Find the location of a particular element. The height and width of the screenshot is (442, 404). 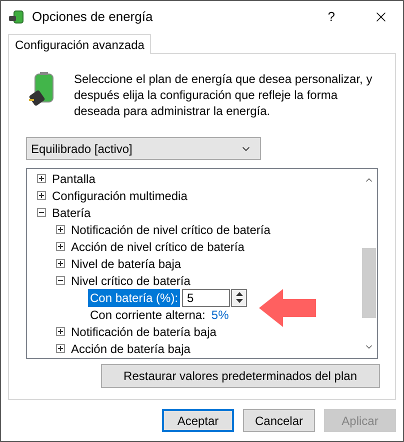

help-button: ? is located at coordinates (331, 17).